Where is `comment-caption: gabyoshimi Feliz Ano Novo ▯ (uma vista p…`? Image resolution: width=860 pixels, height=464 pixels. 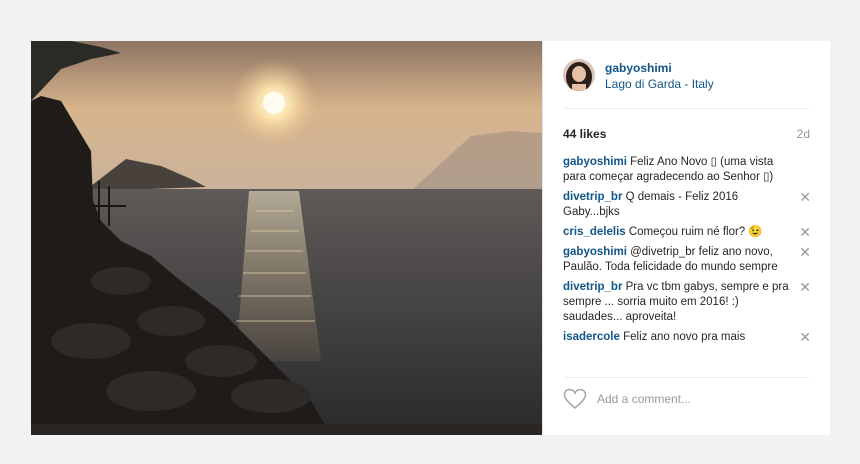 comment-caption: gabyoshimi Feliz Ano Novo ▯ (uma vista p… is located at coordinates (688, 170).